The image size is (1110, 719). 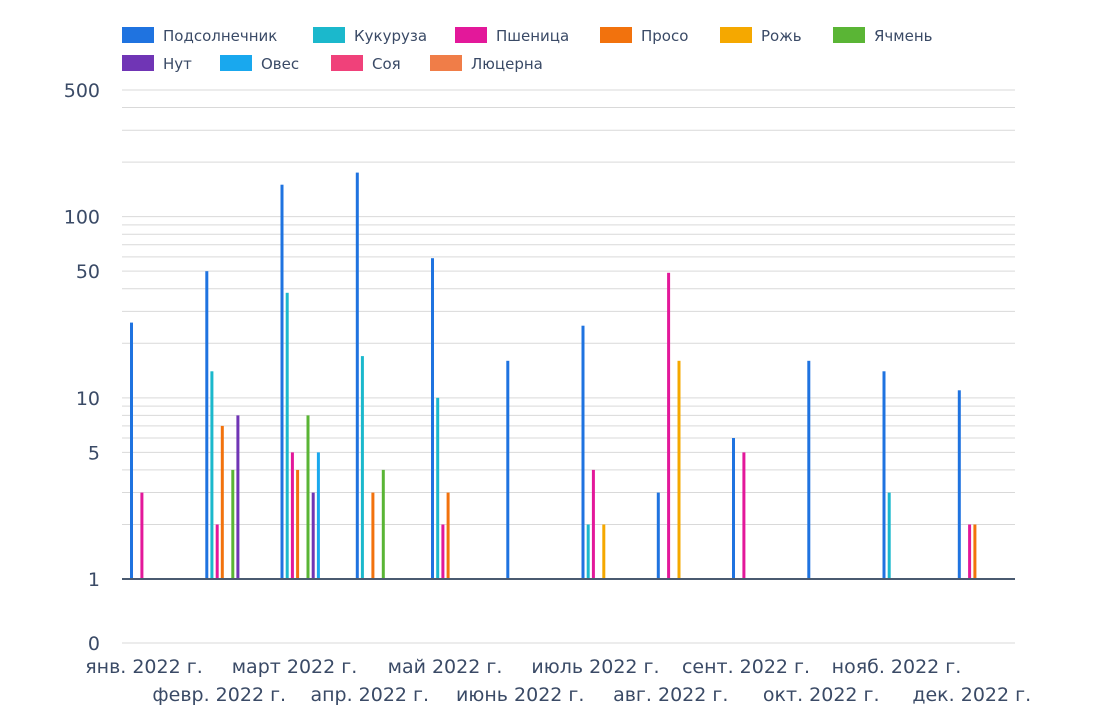 What do you see at coordinates (781, 36) in the screenshot?
I see `legend-label: Рожь` at bounding box center [781, 36].